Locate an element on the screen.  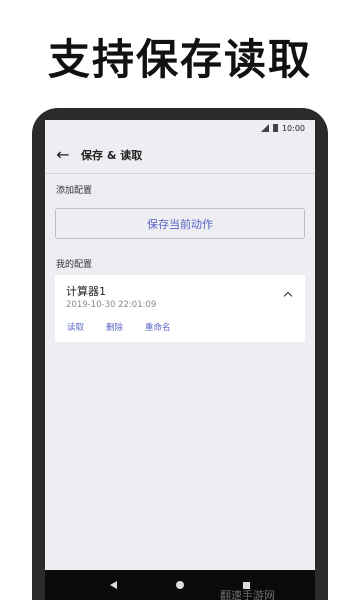
add-config-label: 添加配置 is located at coordinates (74, 191).